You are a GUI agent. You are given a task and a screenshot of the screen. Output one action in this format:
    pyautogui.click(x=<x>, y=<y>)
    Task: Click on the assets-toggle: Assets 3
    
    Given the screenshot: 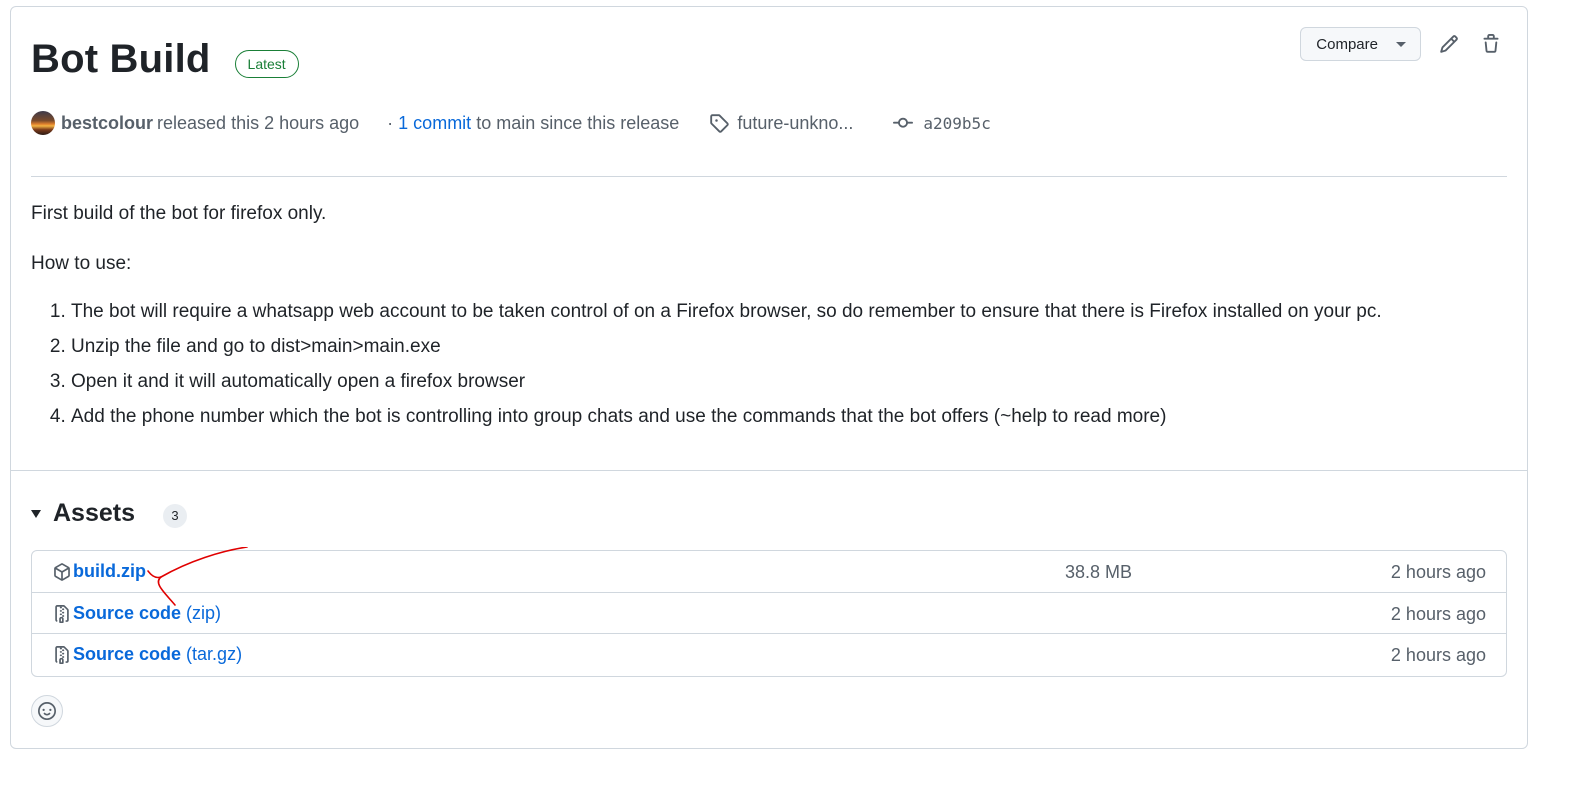 What is the action you would take?
    pyautogui.click(x=109, y=513)
    